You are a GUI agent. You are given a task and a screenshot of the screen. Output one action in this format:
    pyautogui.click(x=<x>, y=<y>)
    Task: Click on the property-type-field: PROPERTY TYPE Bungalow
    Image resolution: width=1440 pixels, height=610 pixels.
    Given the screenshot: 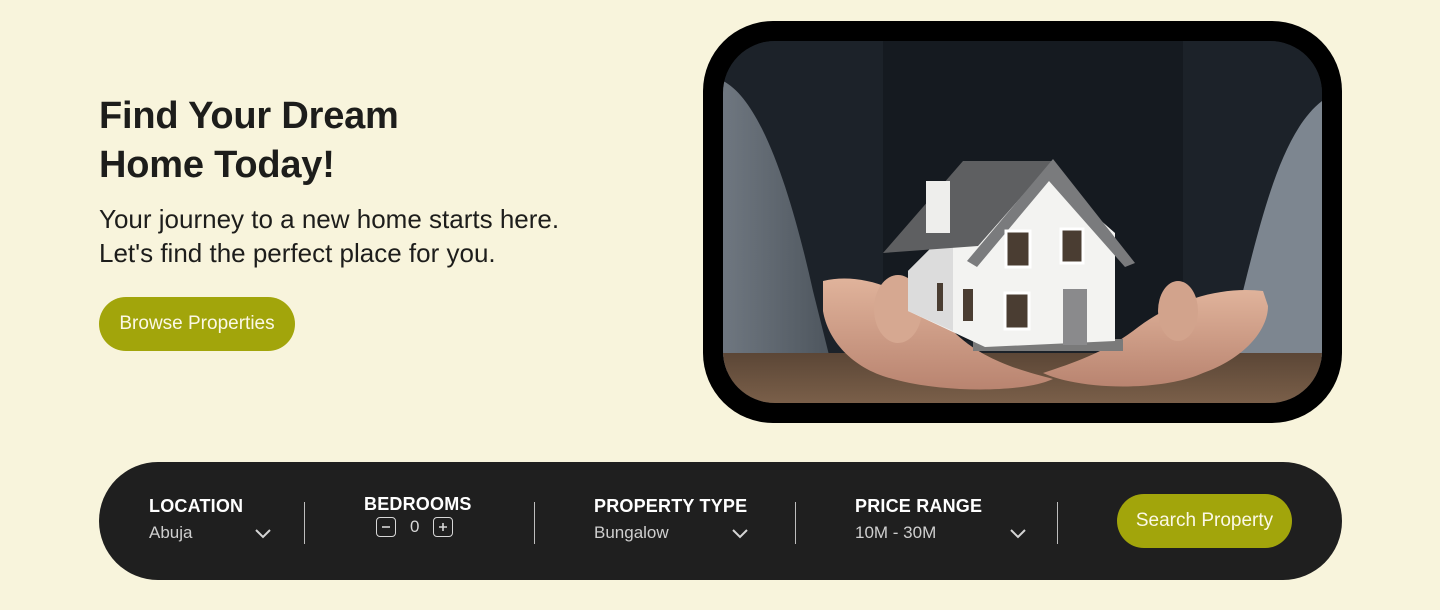 What is the action you would take?
    pyautogui.click(x=674, y=519)
    